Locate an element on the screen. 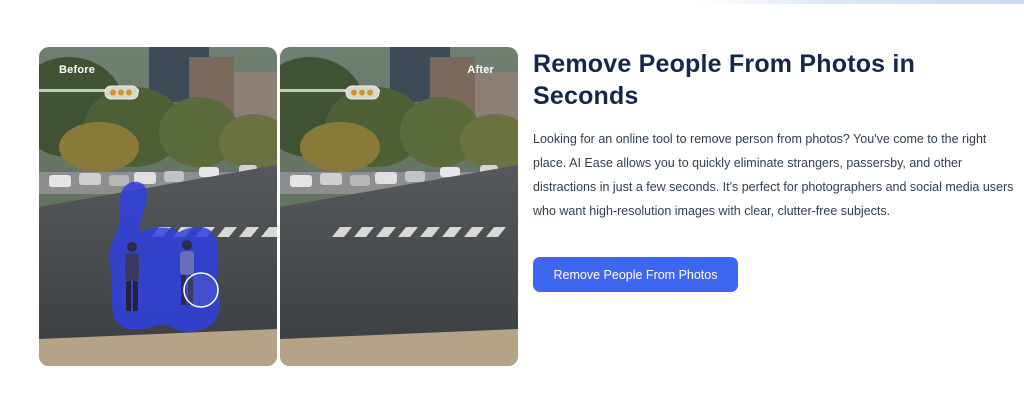  header-accent-strip is located at coordinates (862, 2).